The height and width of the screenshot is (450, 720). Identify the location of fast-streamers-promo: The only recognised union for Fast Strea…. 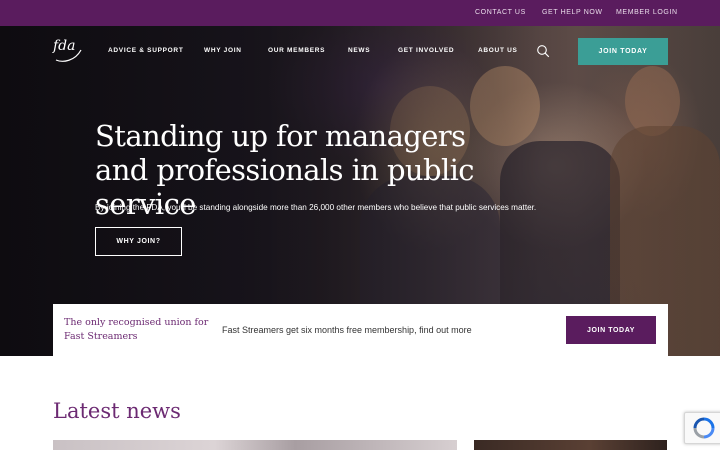
(360, 330).